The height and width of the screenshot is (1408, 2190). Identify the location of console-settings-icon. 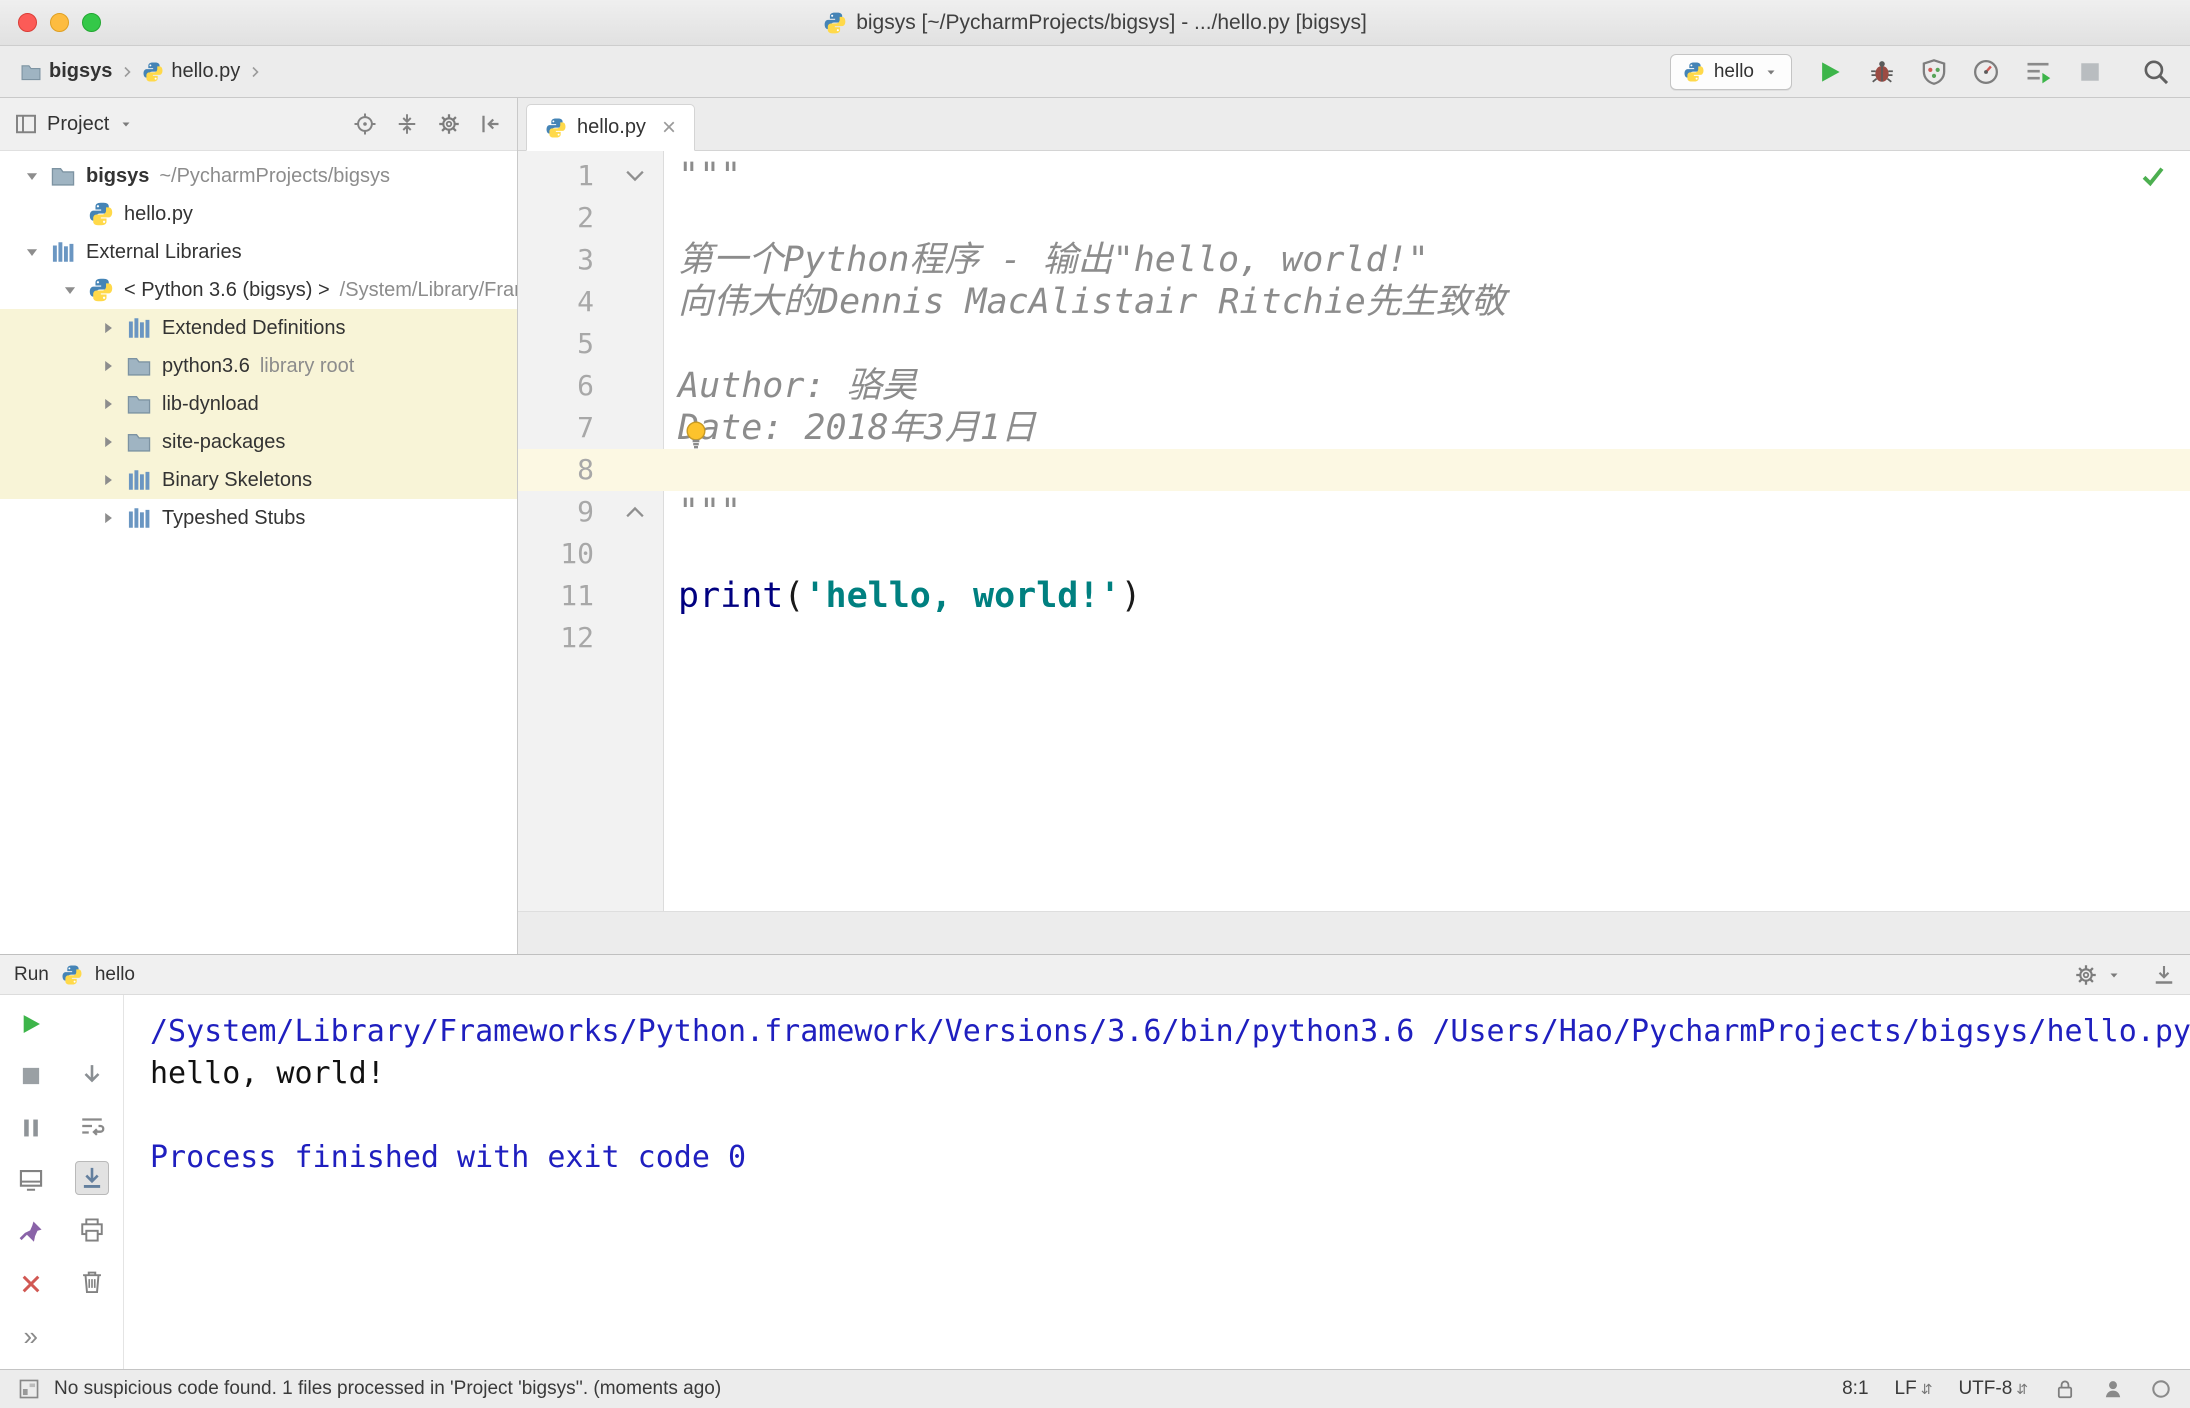
(2086, 975).